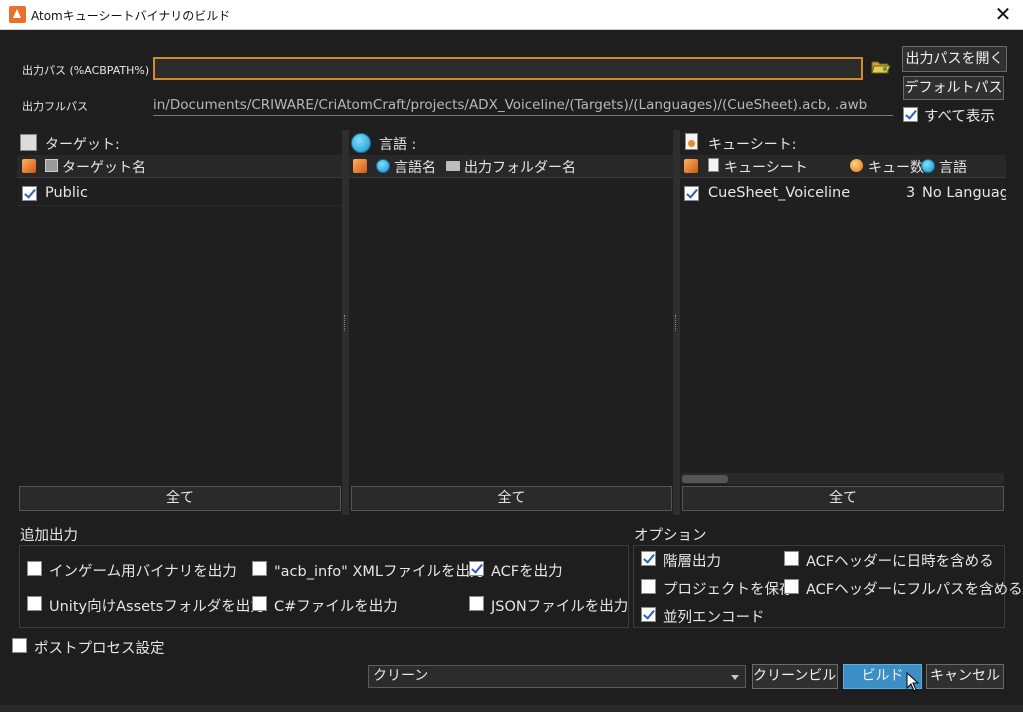 Image resolution: width=1023 pixels, height=712 pixels. Describe the element at coordinates (143, 572) in the screenshot. I see `ingame-binary-label: インゲーム用バイナリを出力` at that location.